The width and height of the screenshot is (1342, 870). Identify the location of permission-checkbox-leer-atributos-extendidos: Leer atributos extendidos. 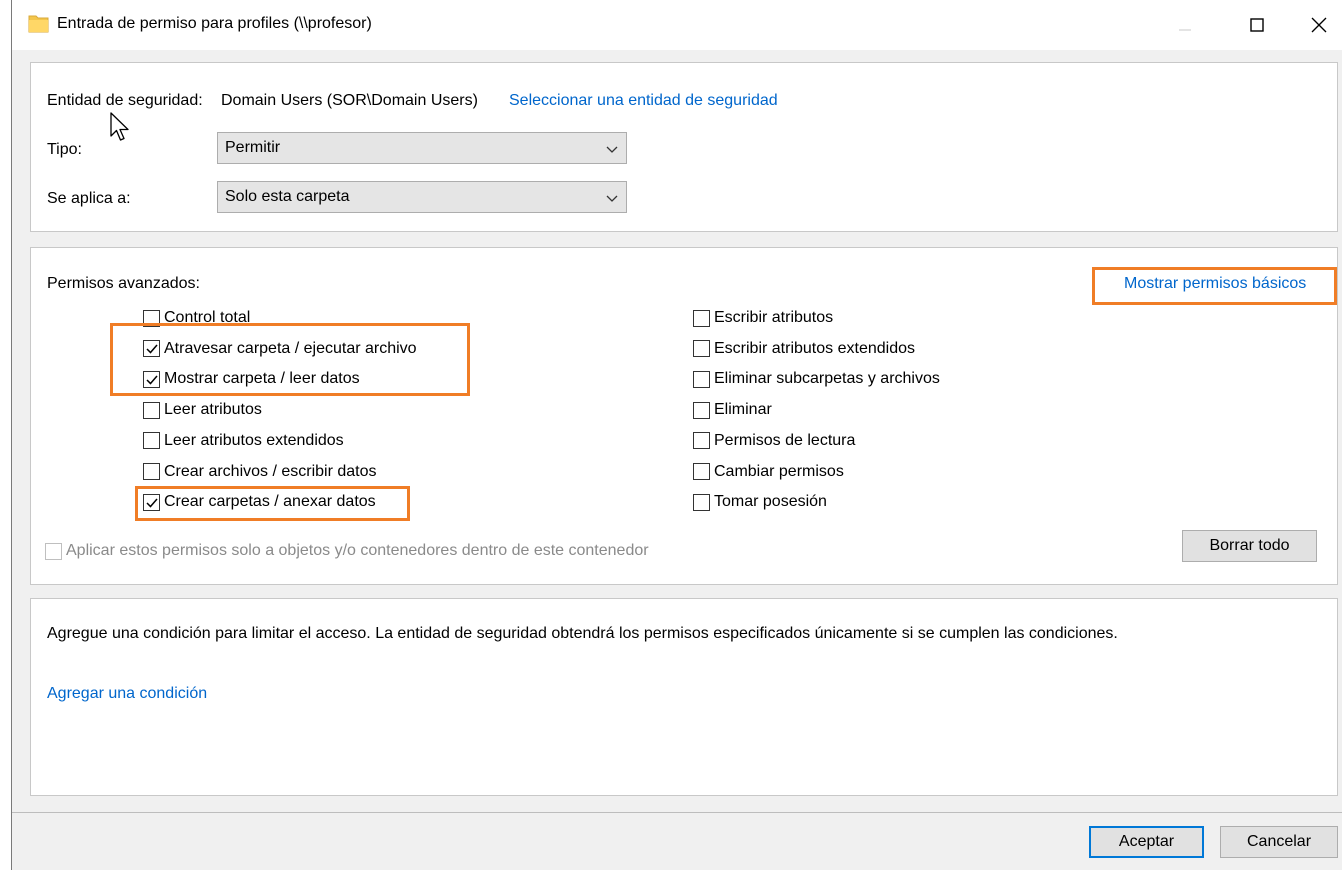
(243, 441).